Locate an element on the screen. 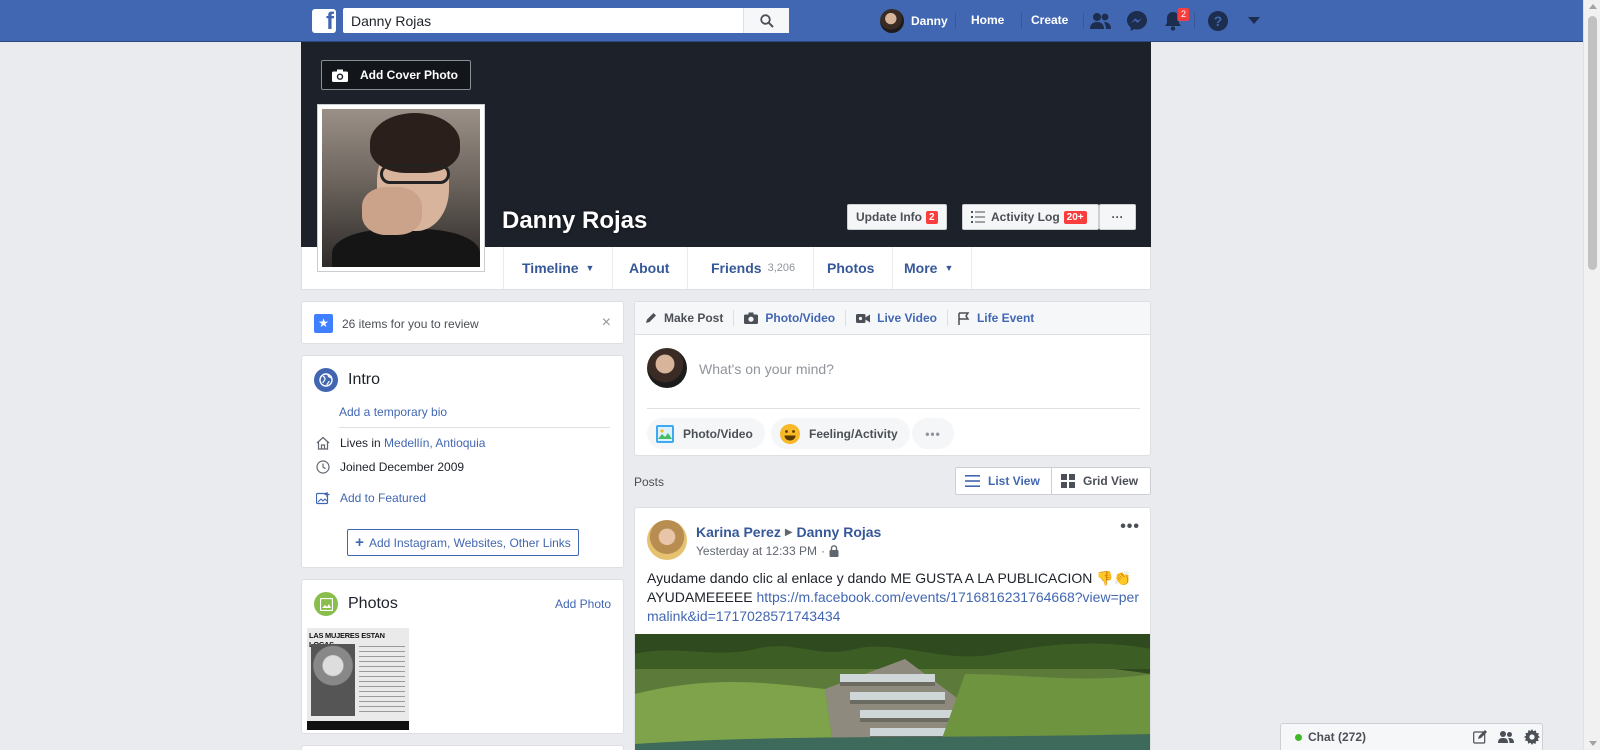 This screenshot has height=750, width=1600. grid-view-button: Grid View is located at coordinates (1099, 481).